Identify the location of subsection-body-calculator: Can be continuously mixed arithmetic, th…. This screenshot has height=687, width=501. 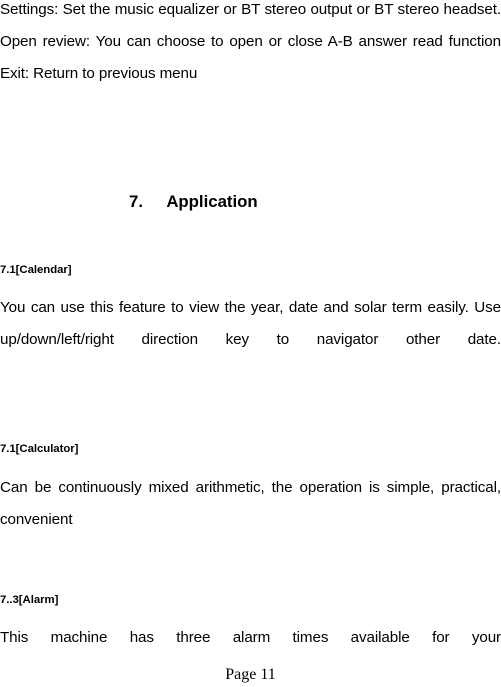
(250, 503).